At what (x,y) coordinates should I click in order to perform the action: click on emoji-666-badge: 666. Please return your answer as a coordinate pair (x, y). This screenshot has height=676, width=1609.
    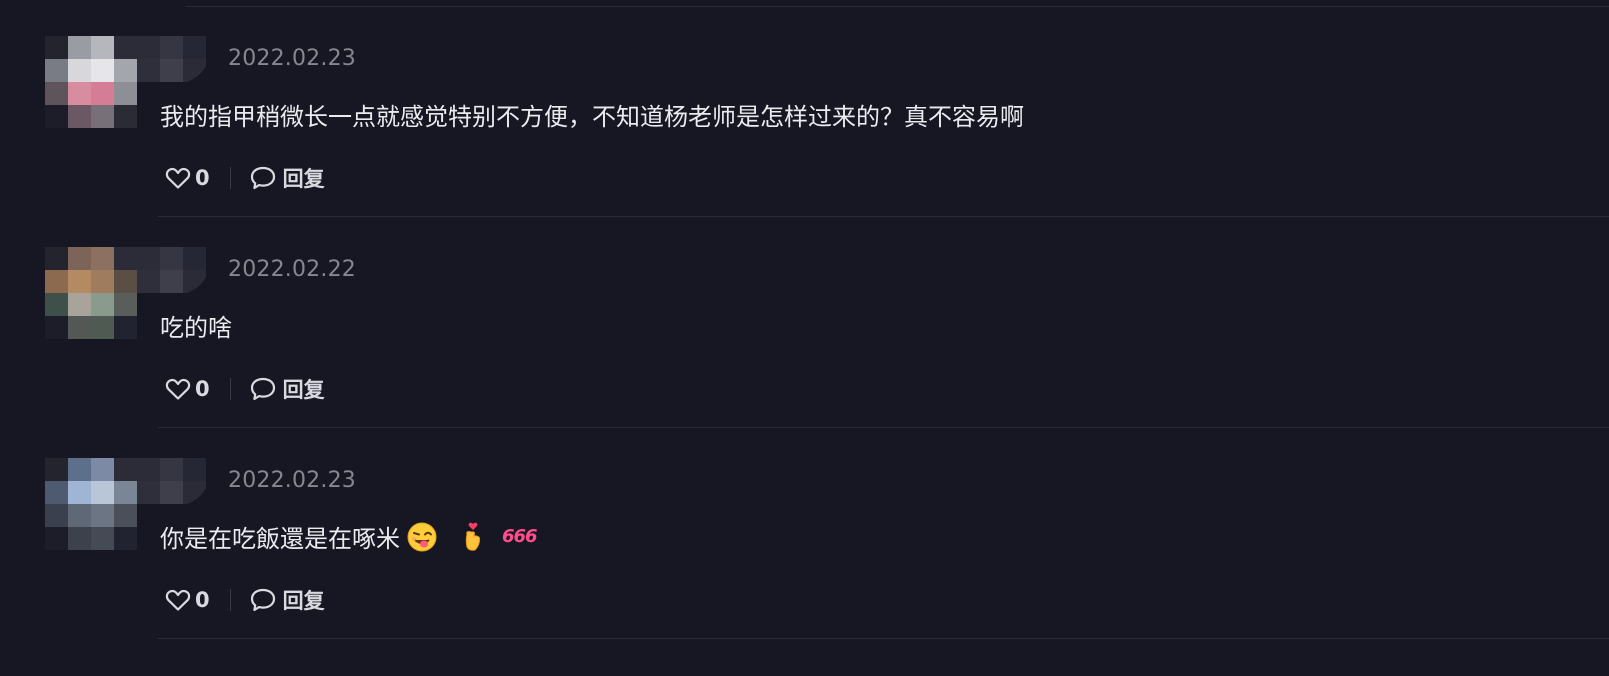
    Looking at the image, I should click on (520, 536).